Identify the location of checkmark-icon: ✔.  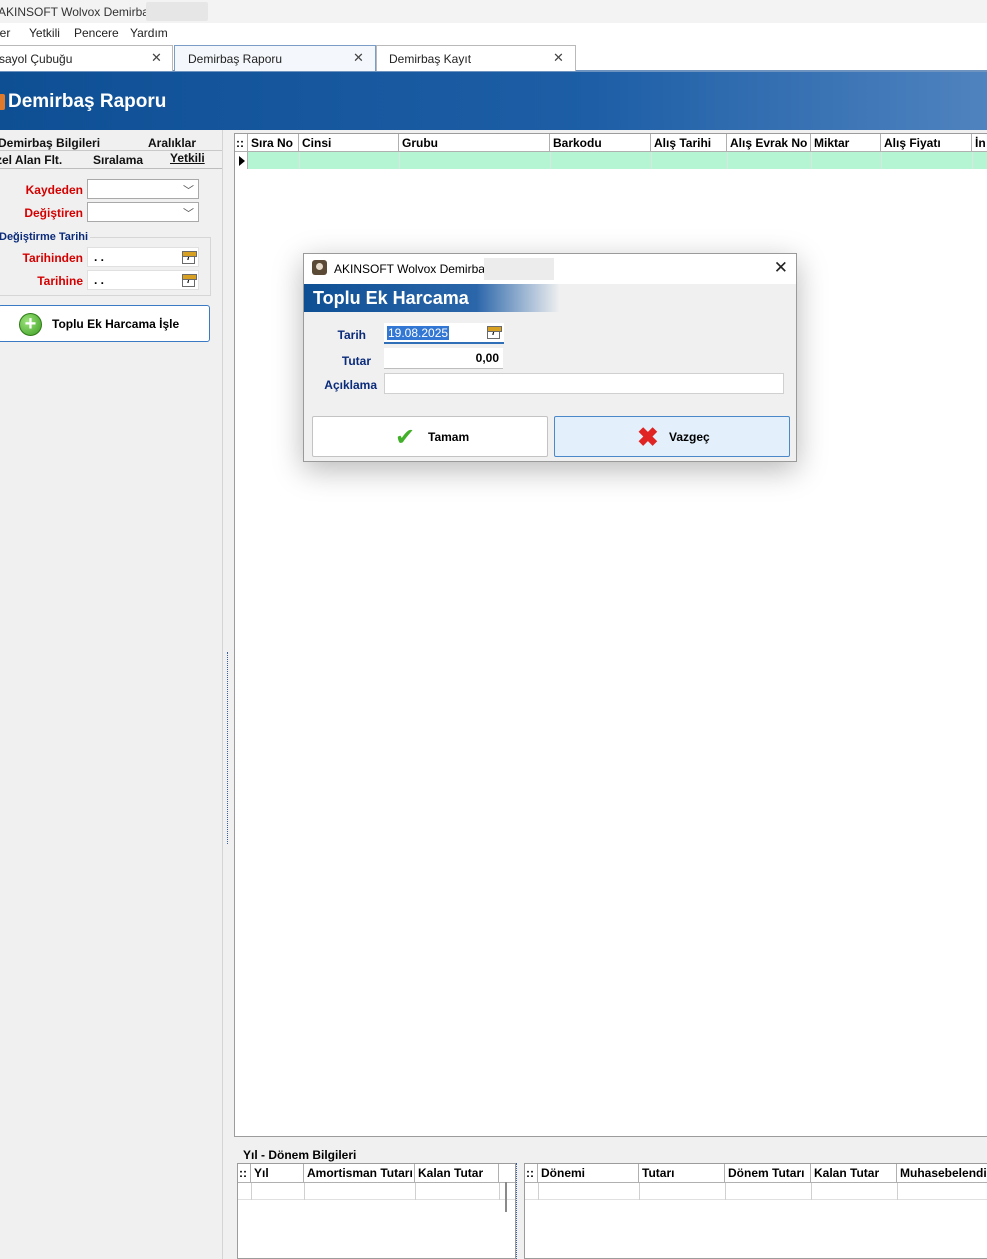
(405, 437).